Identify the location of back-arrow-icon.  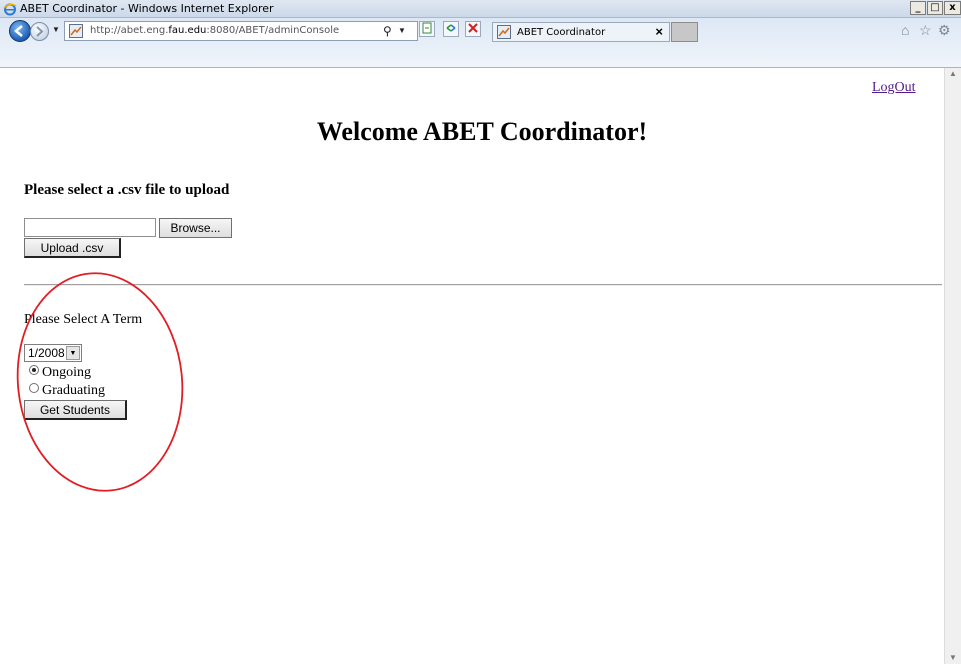
(18, 31).